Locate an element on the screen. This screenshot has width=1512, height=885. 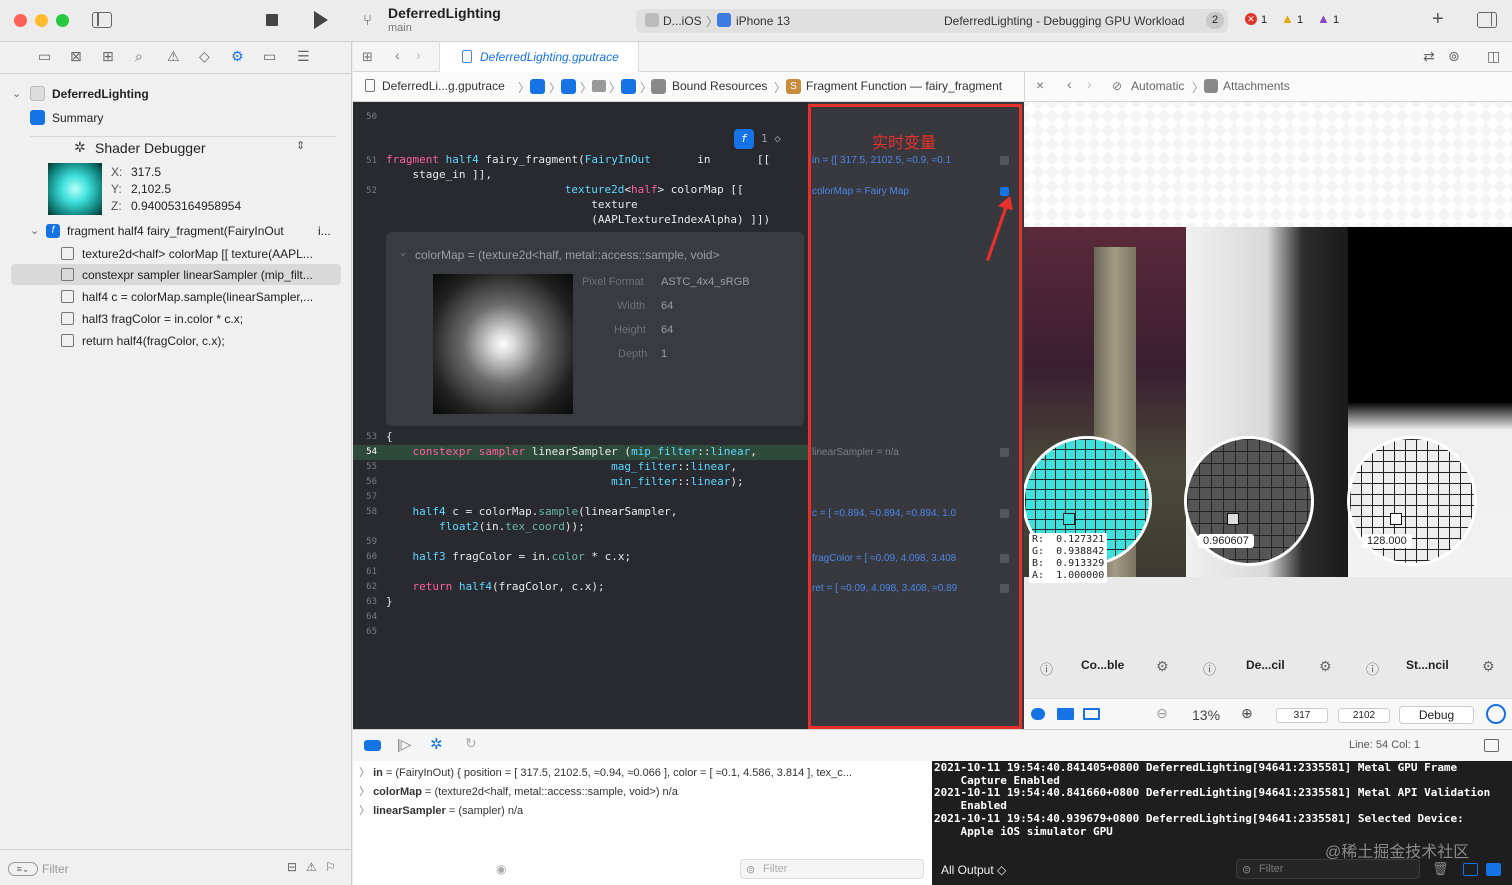
breadcrumb-function: Fragment Function — fairy_fragment is located at coordinates (904, 86).